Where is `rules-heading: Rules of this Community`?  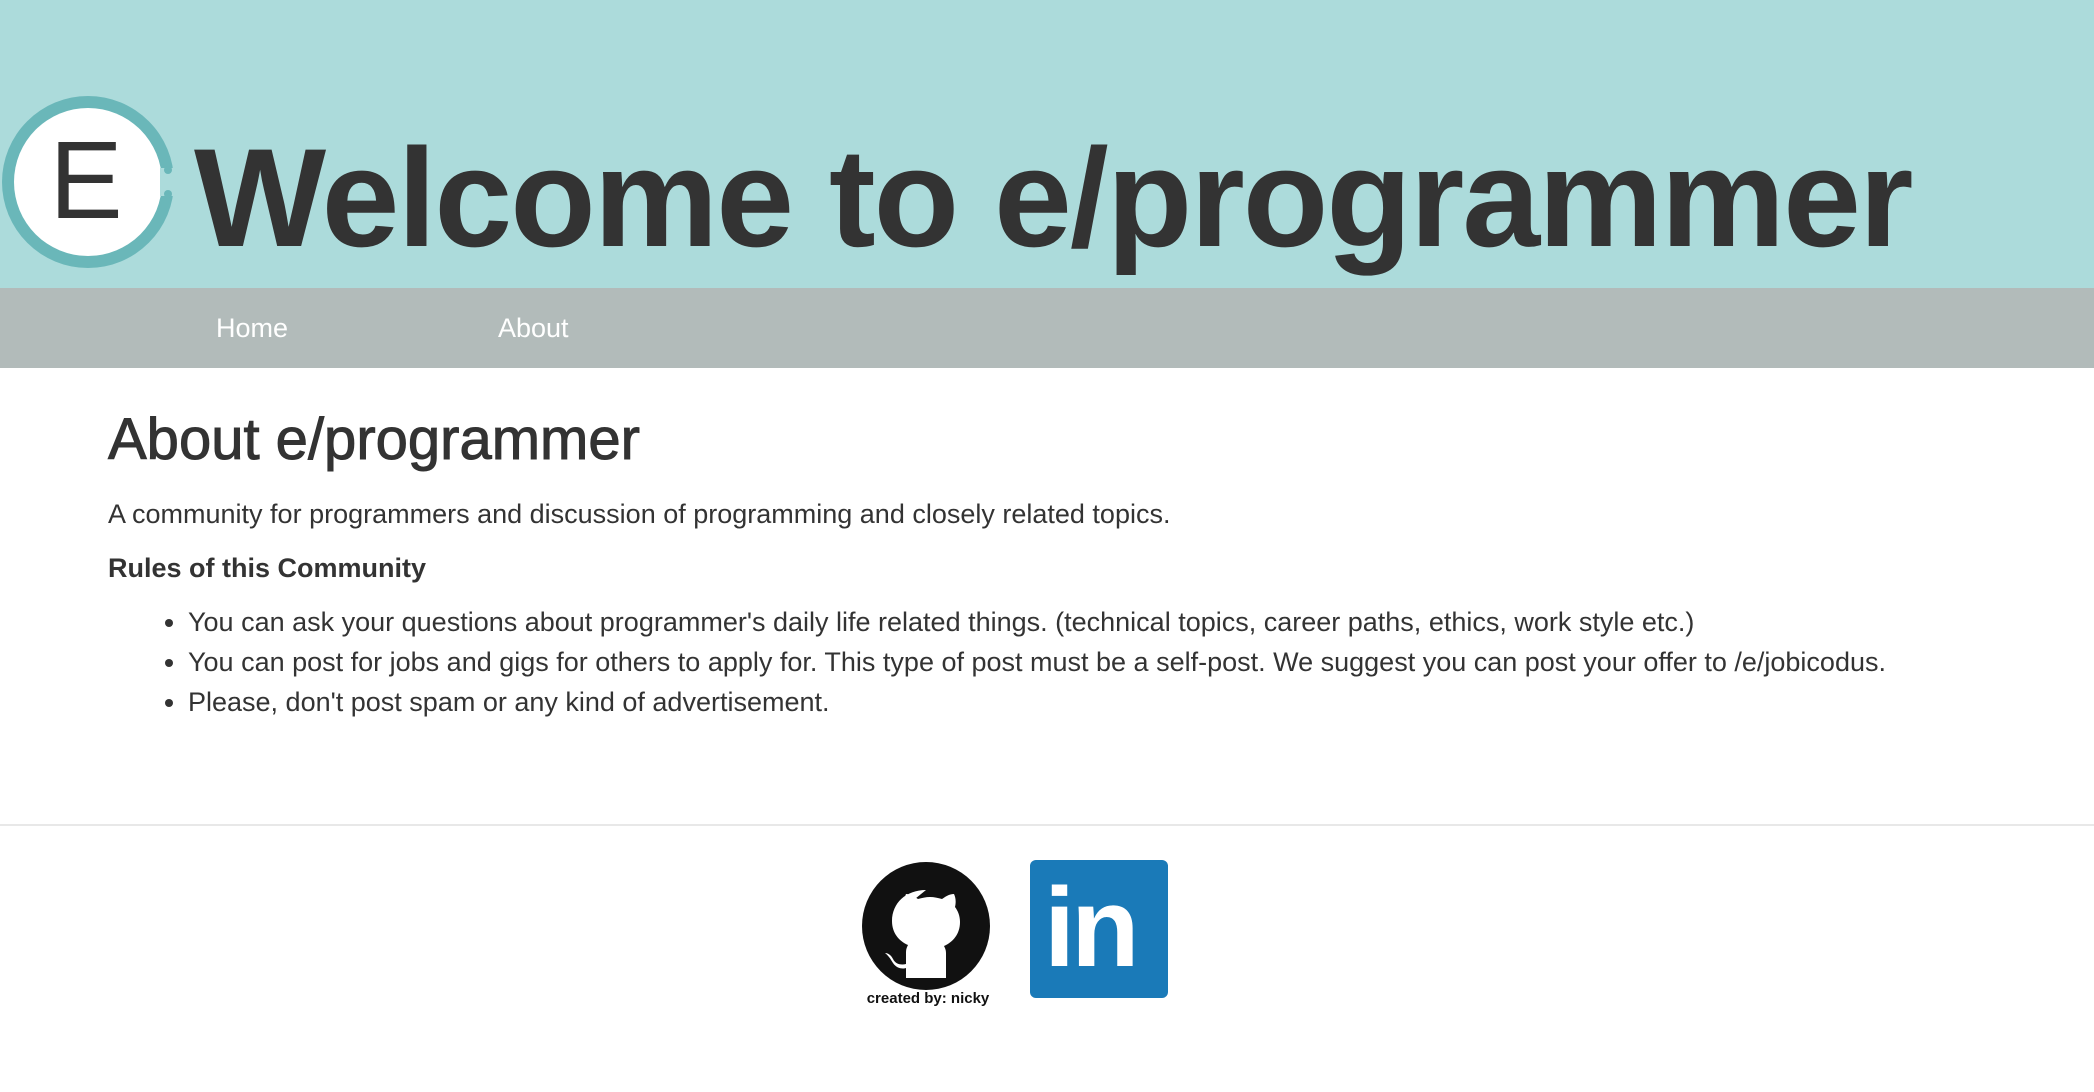
rules-heading: Rules of this Community is located at coordinates (267, 568).